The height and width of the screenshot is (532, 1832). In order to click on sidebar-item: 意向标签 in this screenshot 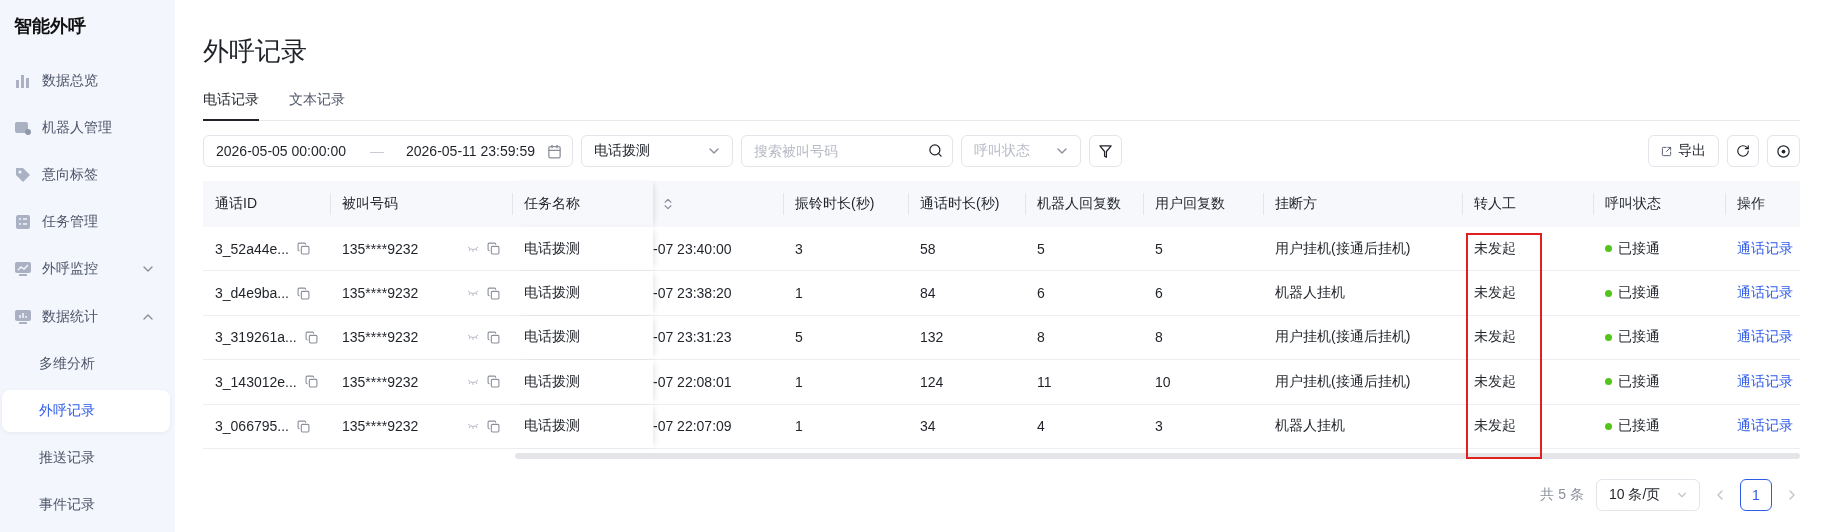, I will do `click(86, 175)`.